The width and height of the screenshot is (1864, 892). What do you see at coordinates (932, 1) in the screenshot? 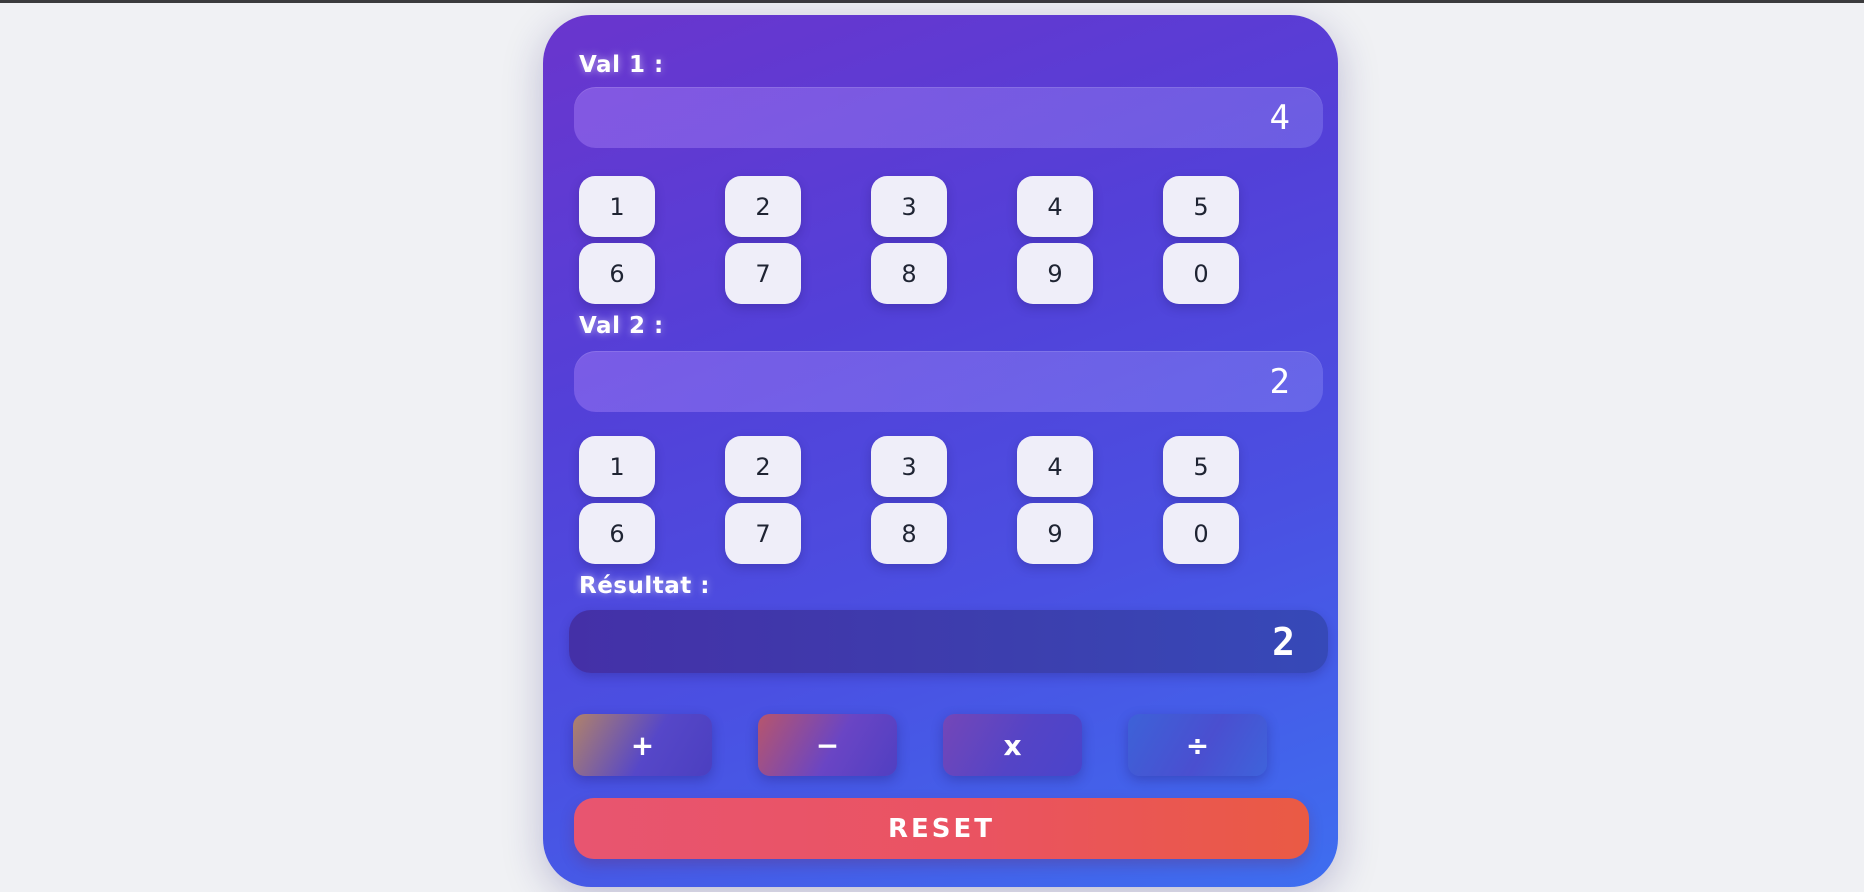
I see `window-top-edge` at bounding box center [932, 1].